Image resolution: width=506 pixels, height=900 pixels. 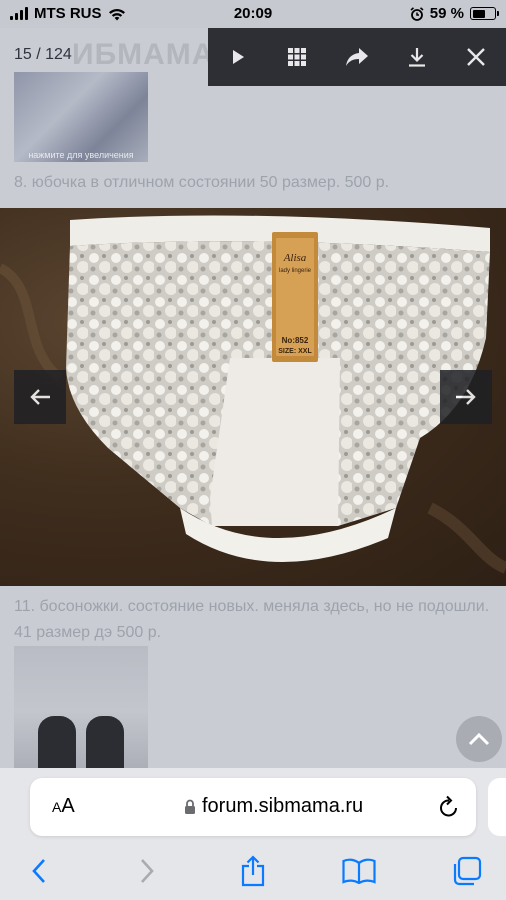 I want to click on download-icon, so click(x=416, y=57).